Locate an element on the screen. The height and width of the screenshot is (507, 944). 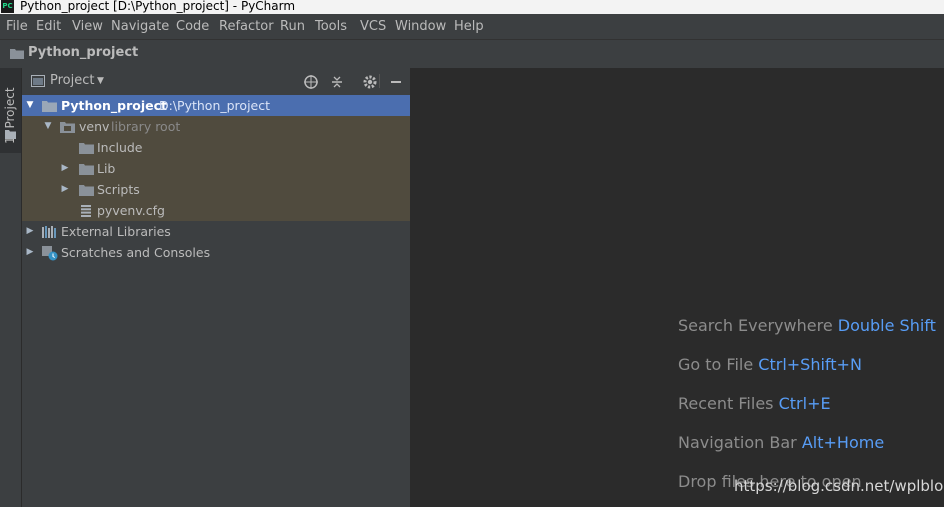
menu-refactor: Refactor is located at coordinates (246, 26).